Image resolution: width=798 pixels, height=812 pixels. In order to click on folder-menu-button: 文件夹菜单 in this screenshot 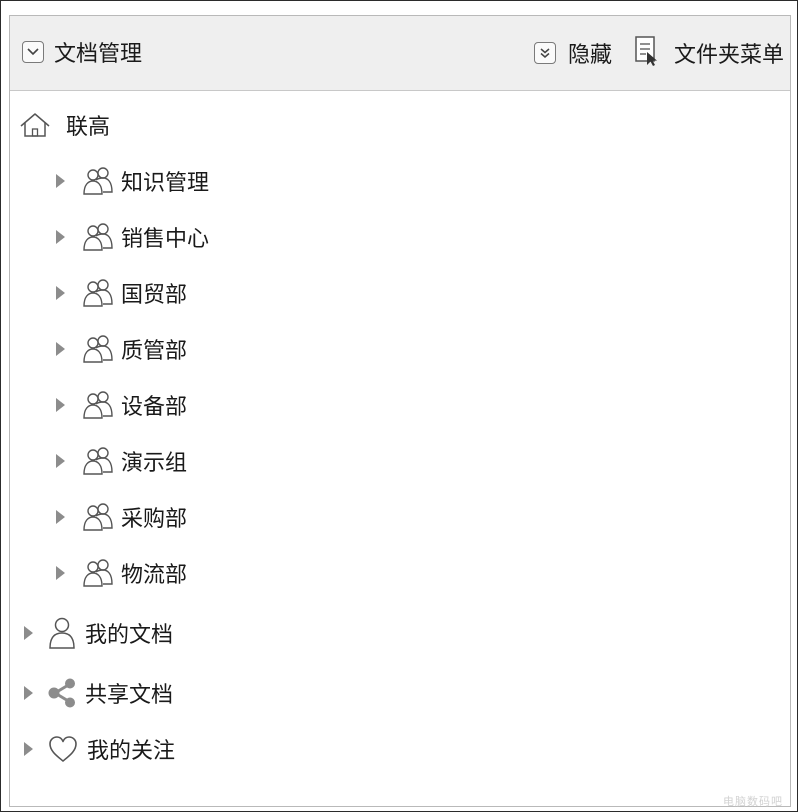, I will do `click(709, 53)`.